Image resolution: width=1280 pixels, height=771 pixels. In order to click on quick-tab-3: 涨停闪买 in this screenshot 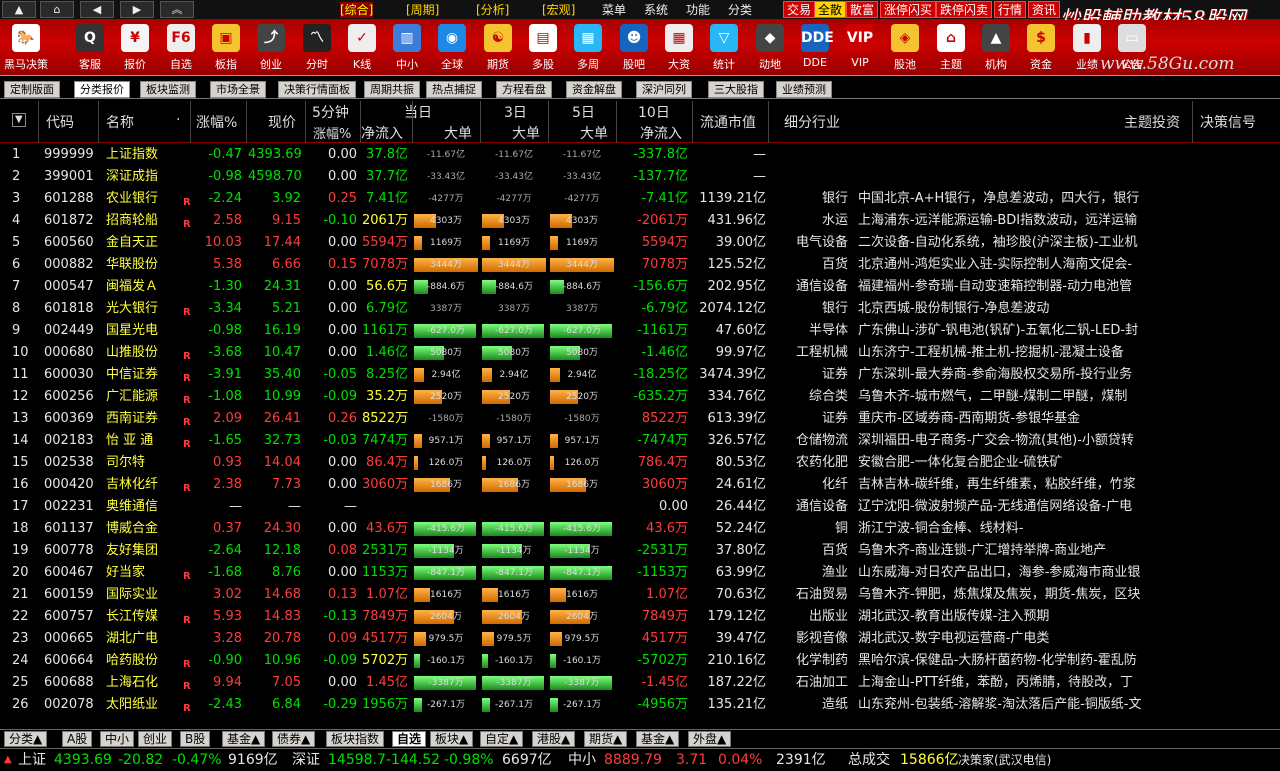, I will do `click(908, 9)`.